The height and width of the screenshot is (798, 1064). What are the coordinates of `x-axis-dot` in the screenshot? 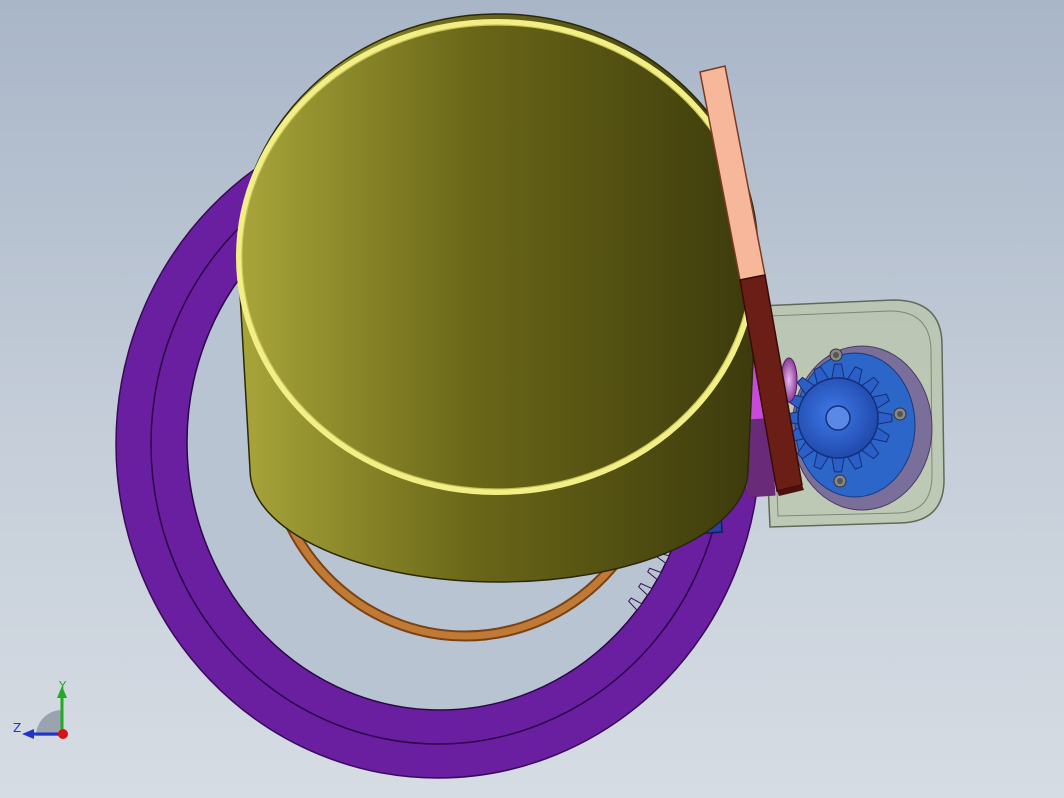 It's located at (63, 734).